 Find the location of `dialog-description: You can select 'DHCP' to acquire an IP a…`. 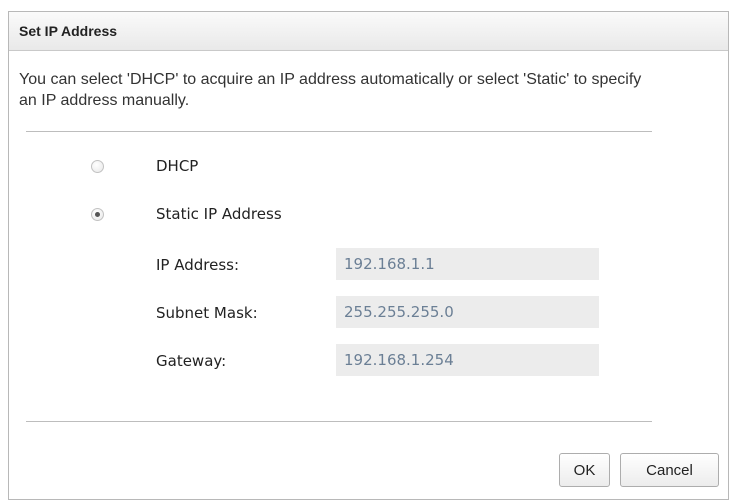

dialog-description: You can select 'DHCP' to acquire an IP a… is located at coordinates (330, 90).